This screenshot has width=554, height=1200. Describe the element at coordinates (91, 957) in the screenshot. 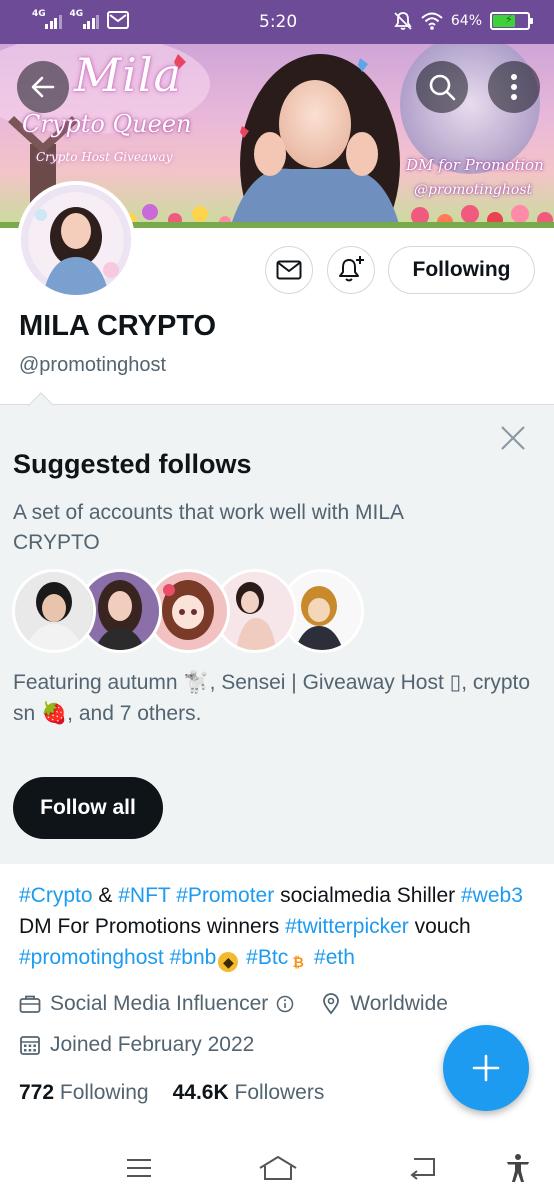

I see `hashtag-link: #promotinghost` at that location.